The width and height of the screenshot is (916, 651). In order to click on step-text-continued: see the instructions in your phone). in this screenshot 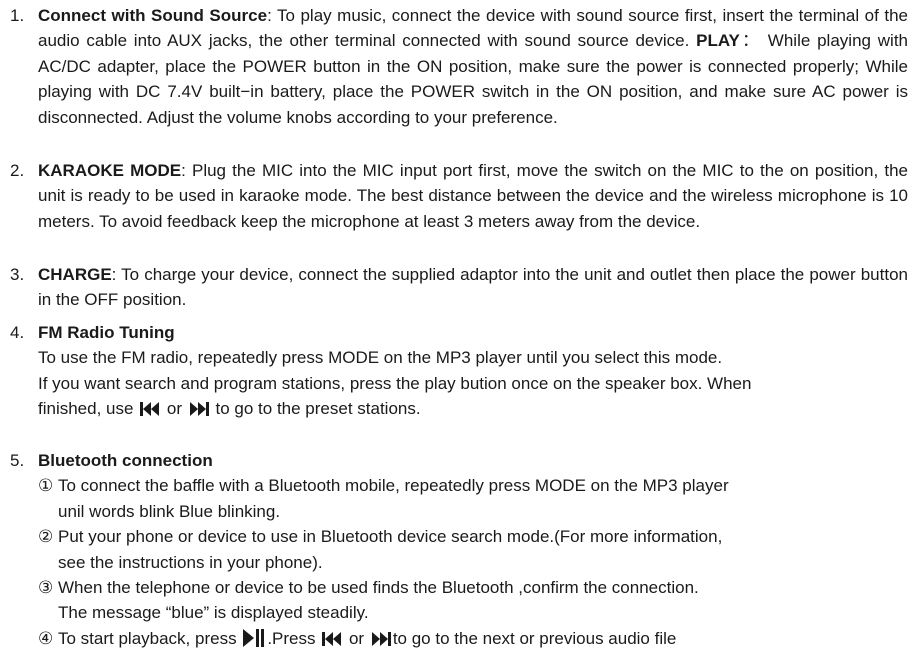, I will do `click(190, 562)`.